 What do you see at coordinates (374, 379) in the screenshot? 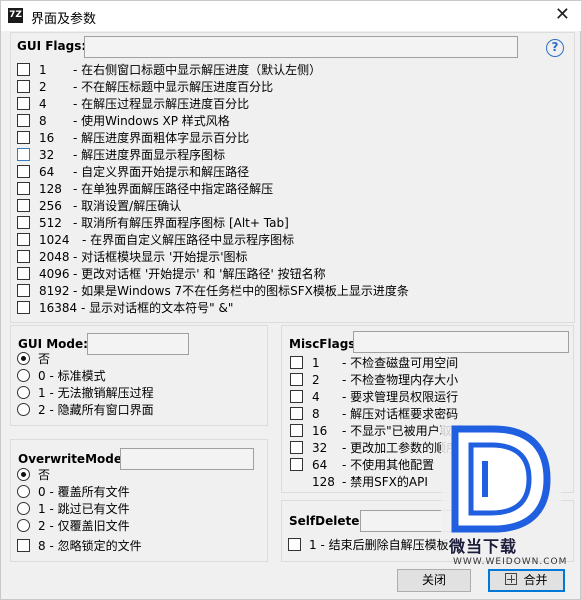
I see `misc-flag-row: 2 - 不检查物理内存大小` at bounding box center [374, 379].